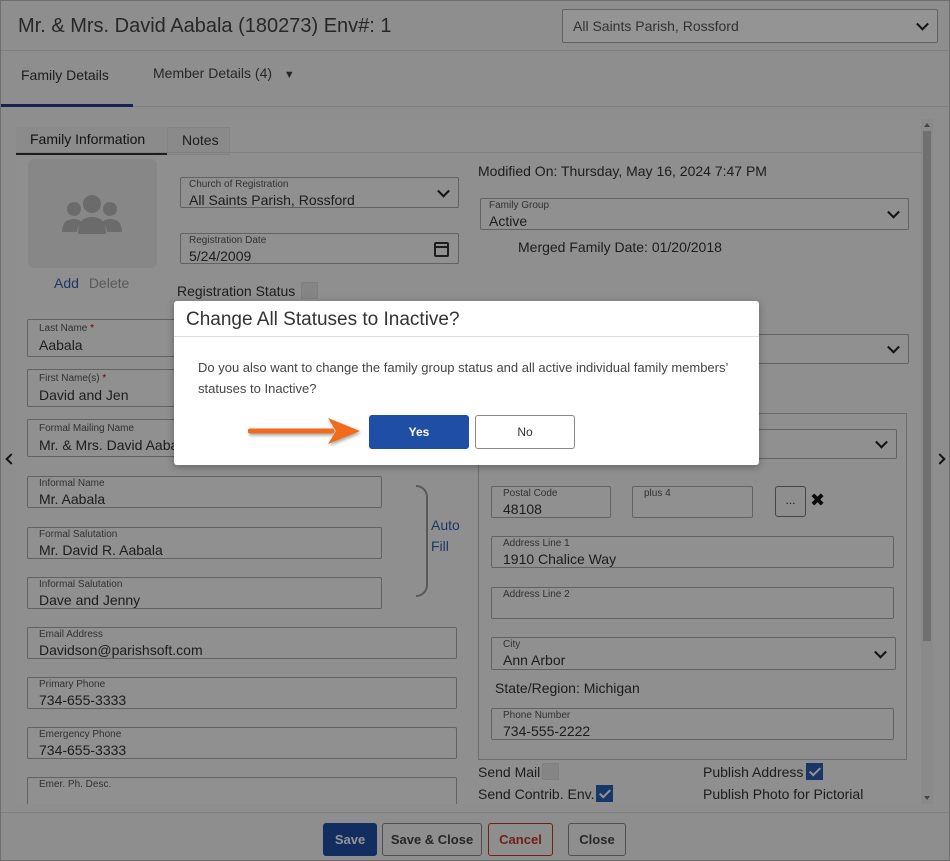 Image resolution: width=950 pixels, height=861 pixels. Describe the element at coordinates (304, 431) in the screenshot. I see `callout-arrow-icon` at that location.